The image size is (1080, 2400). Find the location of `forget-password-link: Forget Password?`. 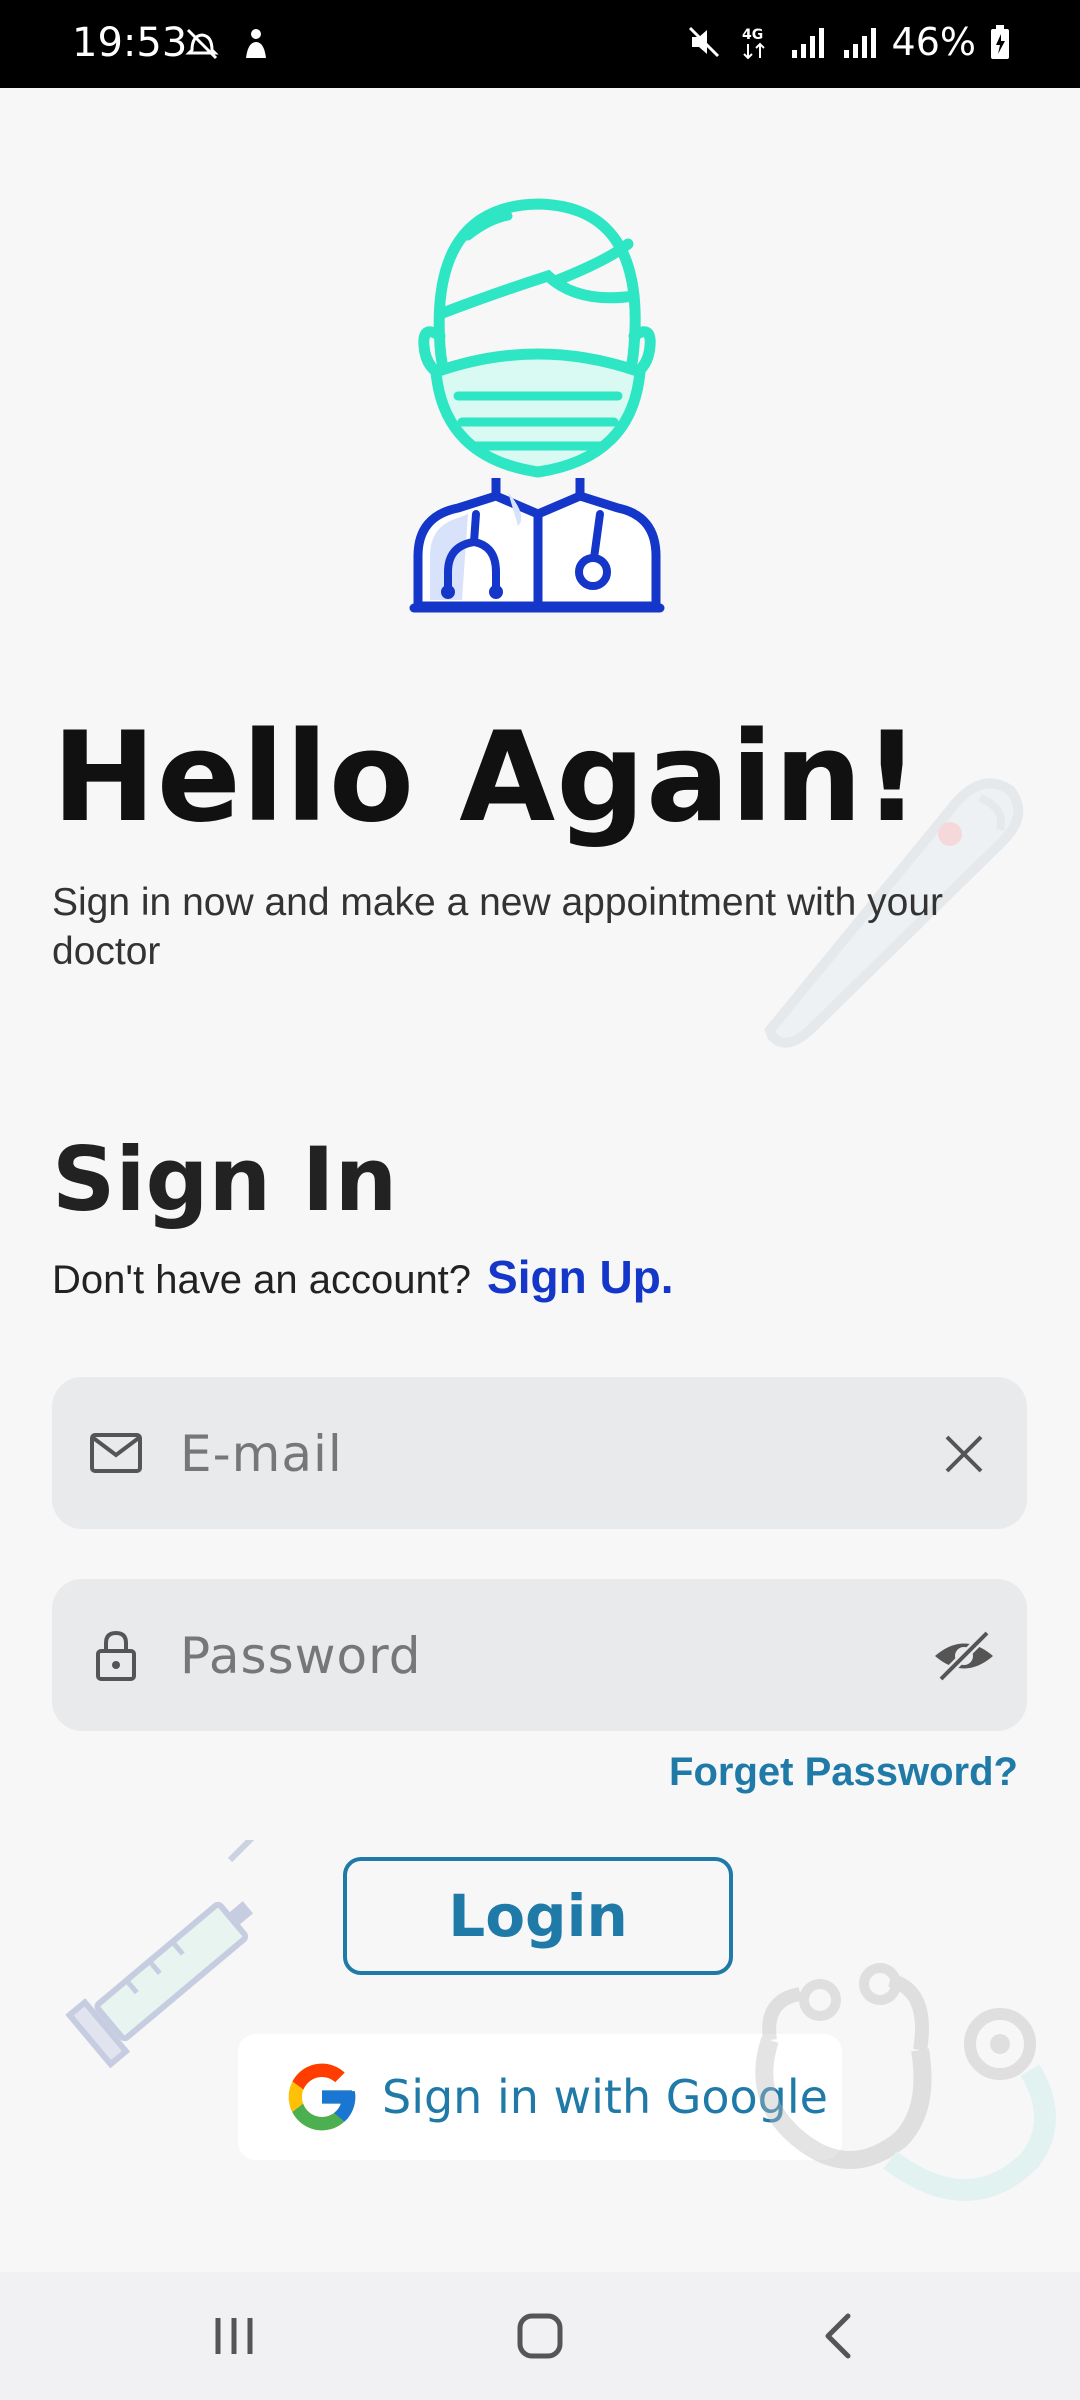

forget-password-link: Forget Password? is located at coordinates (843, 1772).